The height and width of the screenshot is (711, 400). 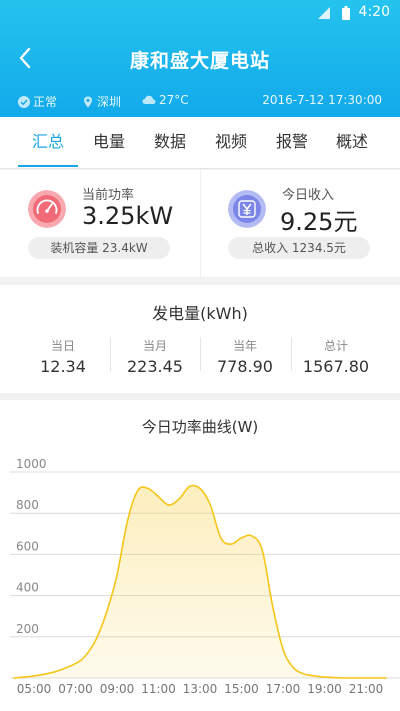 I want to click on x-tick-label: 05:00, so click(x=34, y=689).